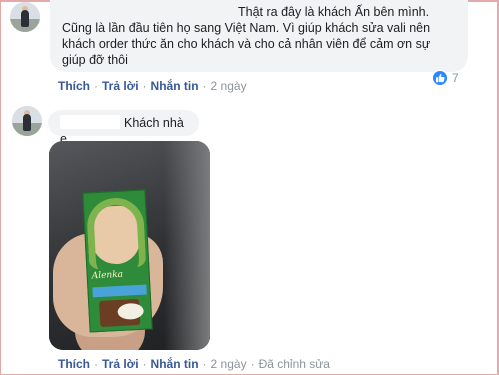  Describe the element at coordinates (90, 122) in the screenshot. I see `redacted-name` at that location.